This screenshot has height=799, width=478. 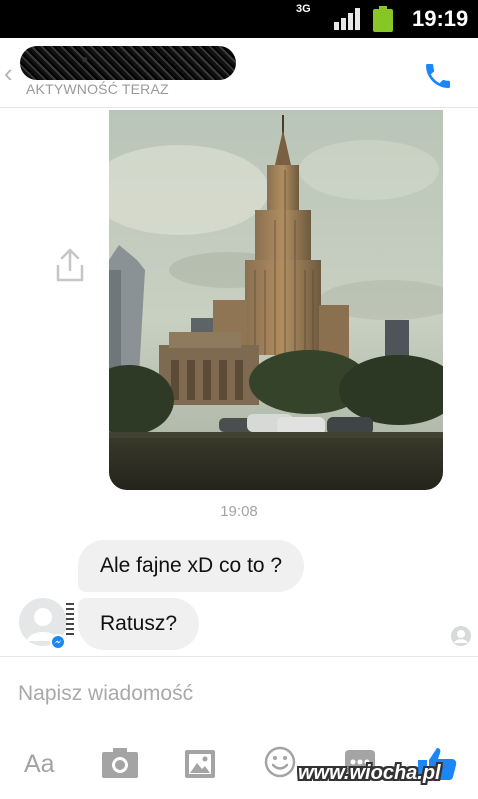 I want to click on text-format-button: Aa, so click(x=39, y=765).